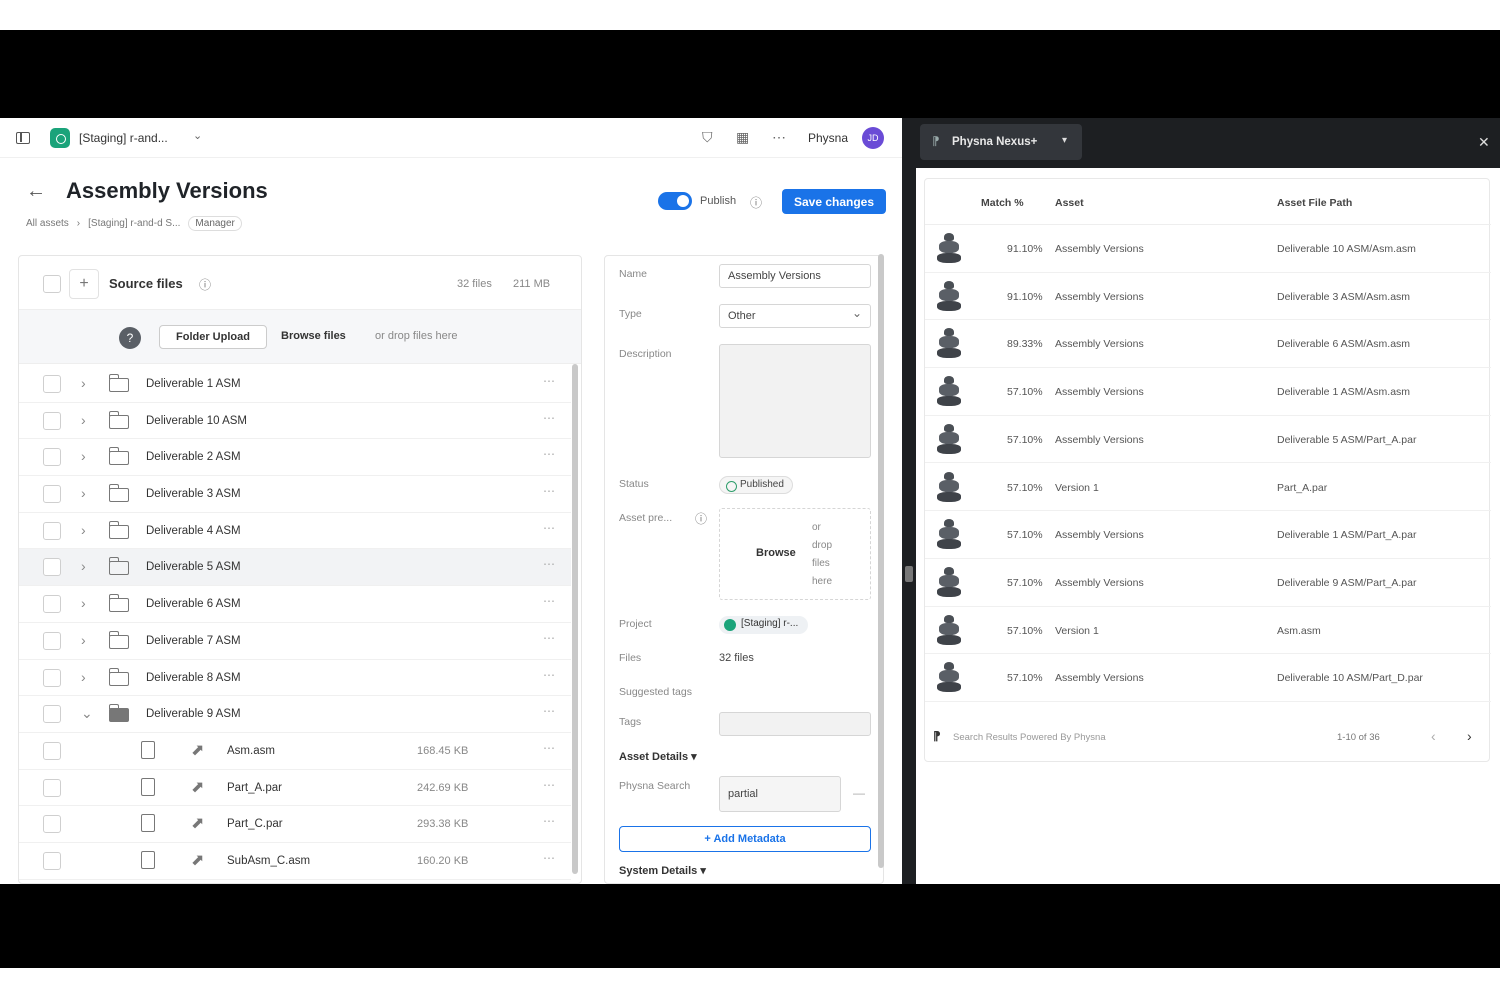 This screenshot has height=1000, width=1500. I want to click on save-changes-button: Save changes, so click(834, 201).